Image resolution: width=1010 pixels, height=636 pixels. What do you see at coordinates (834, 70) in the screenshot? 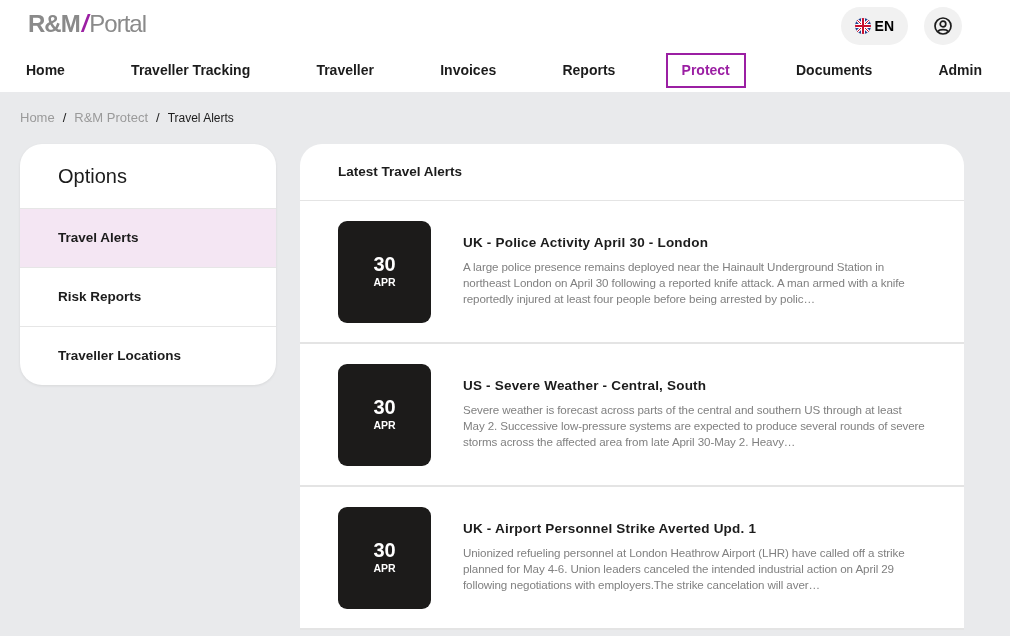
I see `nav-tab: Documents` at bounding box center [834, 70].